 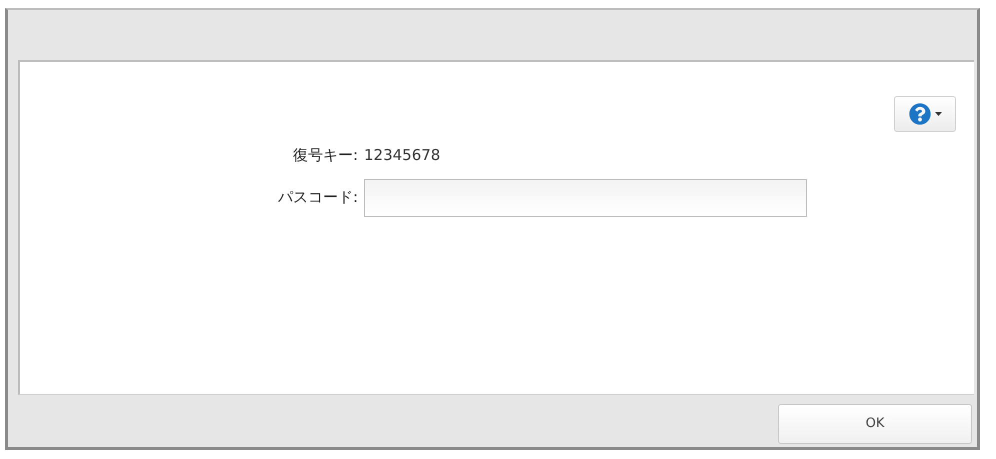 I want to click on help-button, so click(x=925, y=114).